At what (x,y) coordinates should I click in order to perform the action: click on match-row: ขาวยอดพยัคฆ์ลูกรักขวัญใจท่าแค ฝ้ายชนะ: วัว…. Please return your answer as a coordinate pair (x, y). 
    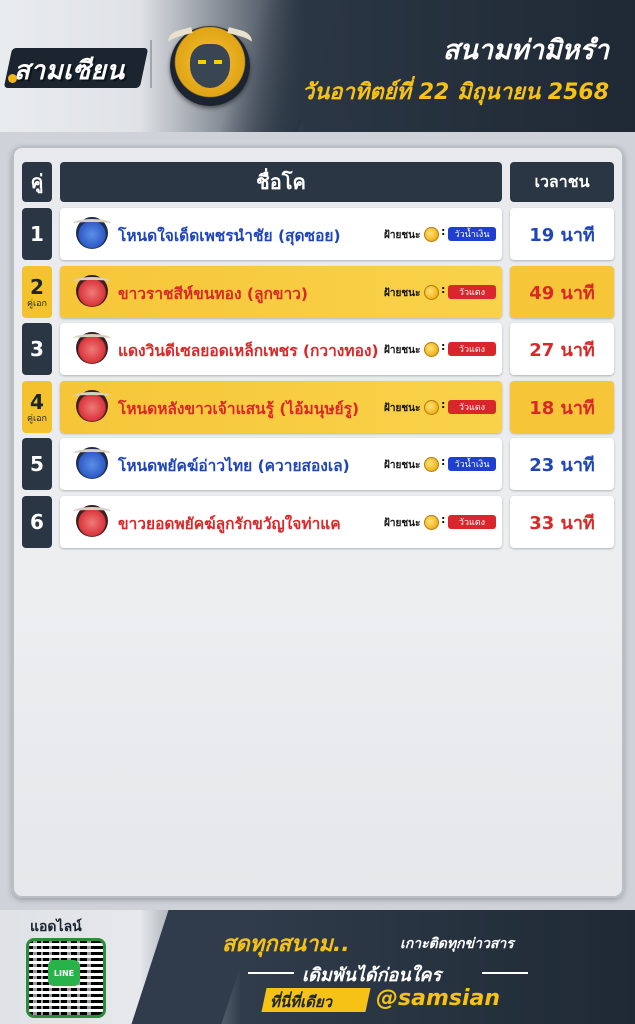
    Looking at the image, I should click on (281, 522).